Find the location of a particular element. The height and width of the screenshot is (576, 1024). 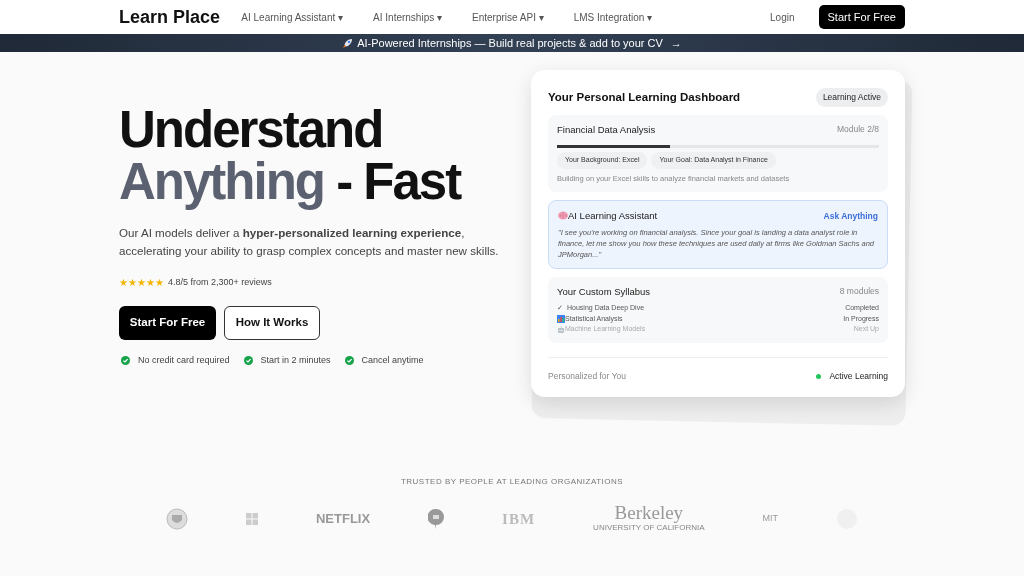

brain-icon is located at coordinates (563, 216).